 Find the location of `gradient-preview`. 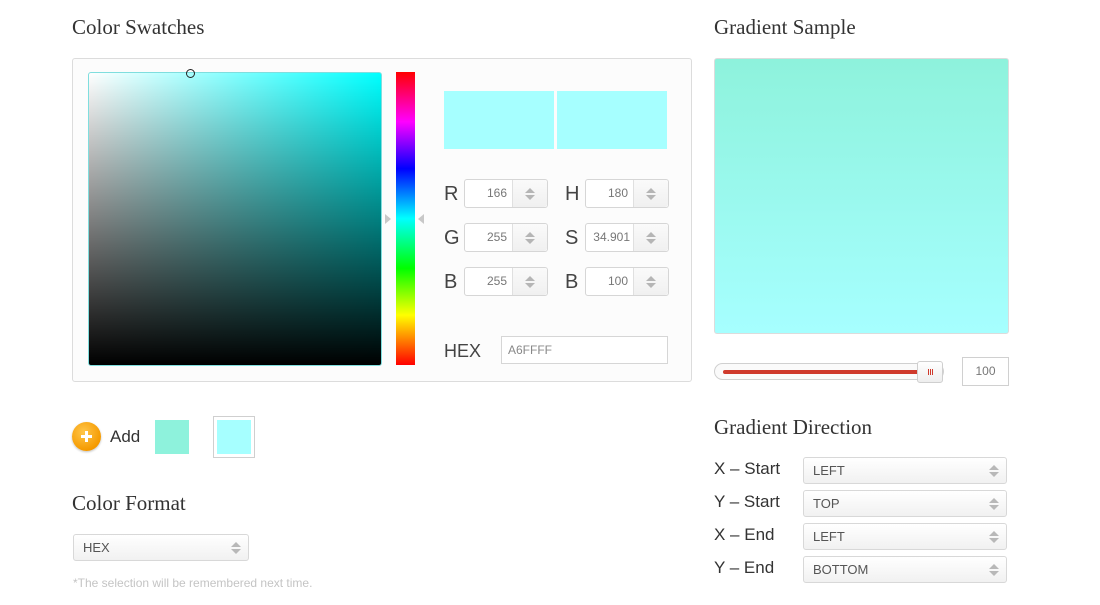

gradient-preview is located at coordinates (861, 196).